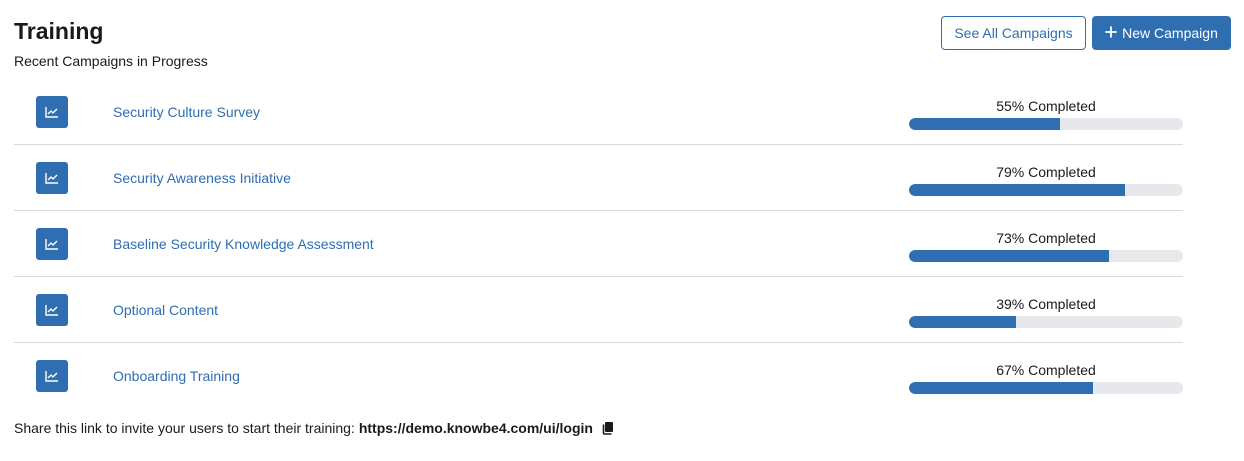 The image size is (1244, 461). What do you see at coordinates (476, 428) in the screenshot?
I see `share-url: https://demo.knowbe4.com/ui/login` at bounding box center [476, 428].